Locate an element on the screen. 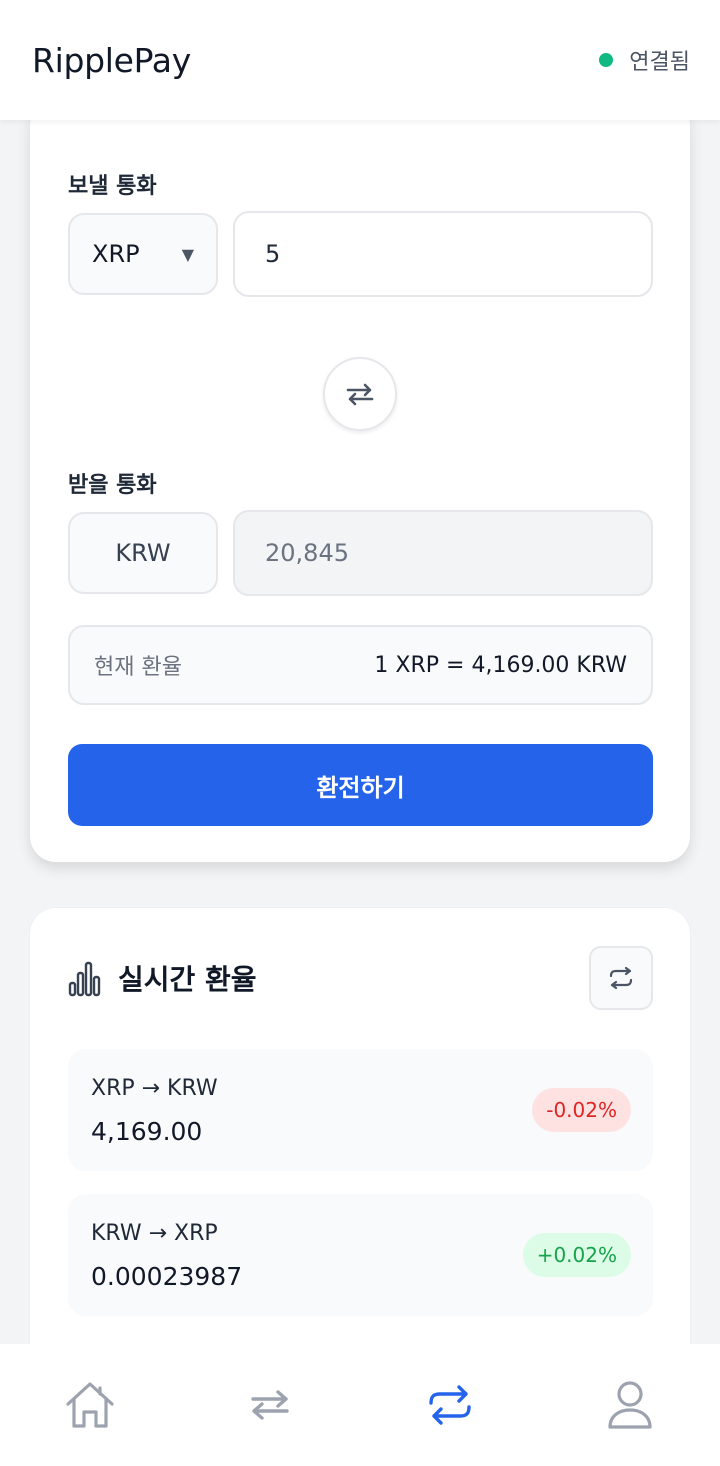 The height and width of the screenshot is (1466, 720). send-currency-select: XRP ▼ is located at coordinates (143, 254).